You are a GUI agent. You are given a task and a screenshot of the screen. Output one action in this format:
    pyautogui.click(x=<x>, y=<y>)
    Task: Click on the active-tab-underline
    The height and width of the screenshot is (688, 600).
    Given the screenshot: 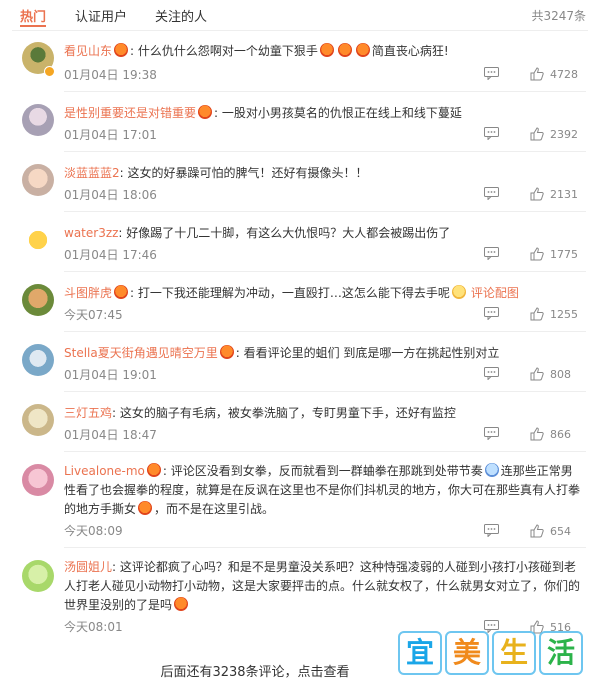 What is the action you would take?
    pyautogui.click(x=33, y=26)
    